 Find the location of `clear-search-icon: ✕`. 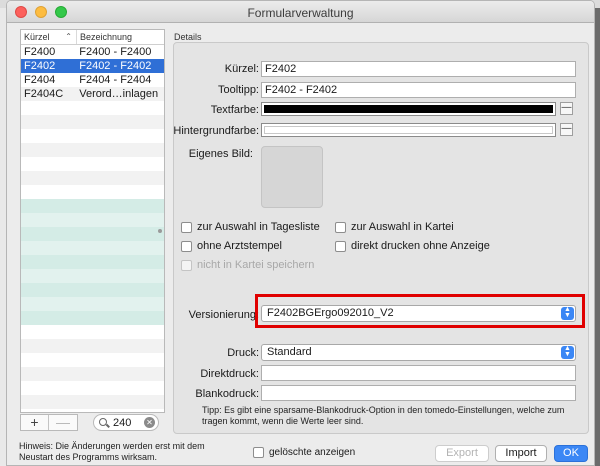

clear-search-icon: ✕ is located at coordinates (149, 422).